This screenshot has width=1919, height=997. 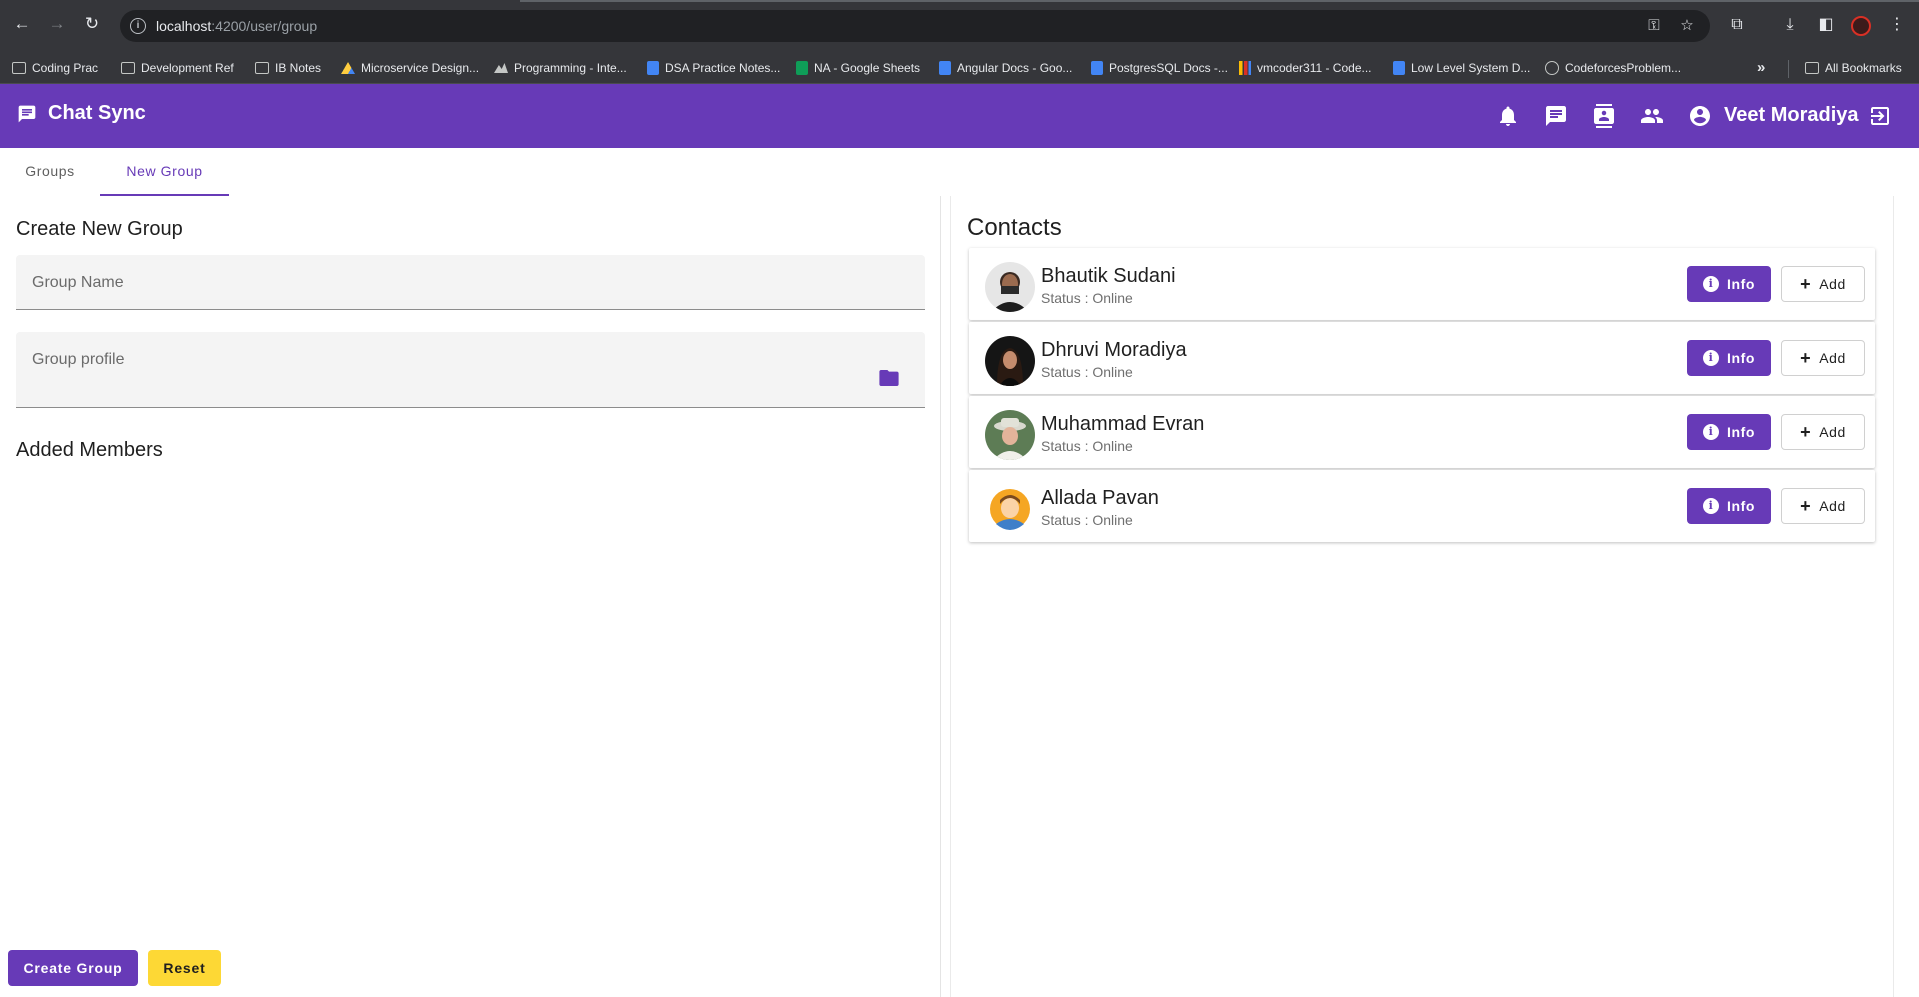 I want to click on create-group-button: Create Group, so click(x=73, y=968).